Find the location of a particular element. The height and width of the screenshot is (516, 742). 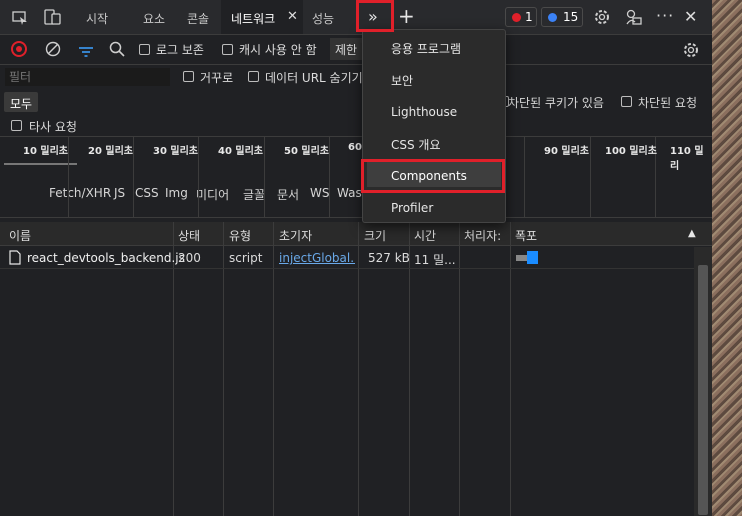

request-size: 527 kB is located at coordinates (389, 258).